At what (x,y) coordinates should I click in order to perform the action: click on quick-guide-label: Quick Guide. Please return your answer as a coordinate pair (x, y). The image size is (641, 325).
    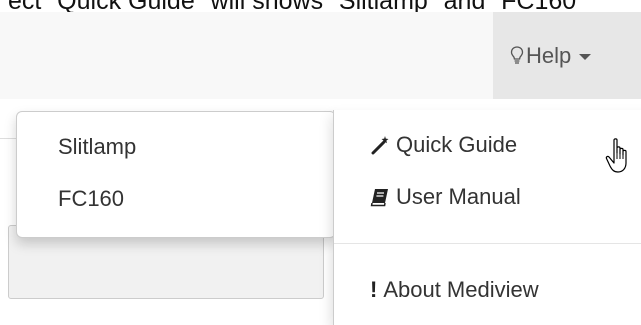
    Looking at the image, I should click on (457, 144).